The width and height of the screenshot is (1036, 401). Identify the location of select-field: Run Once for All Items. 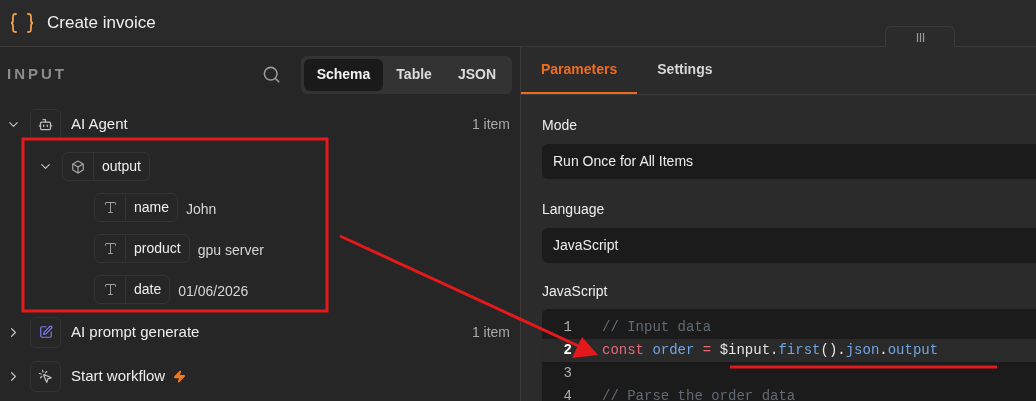
(789, 161).